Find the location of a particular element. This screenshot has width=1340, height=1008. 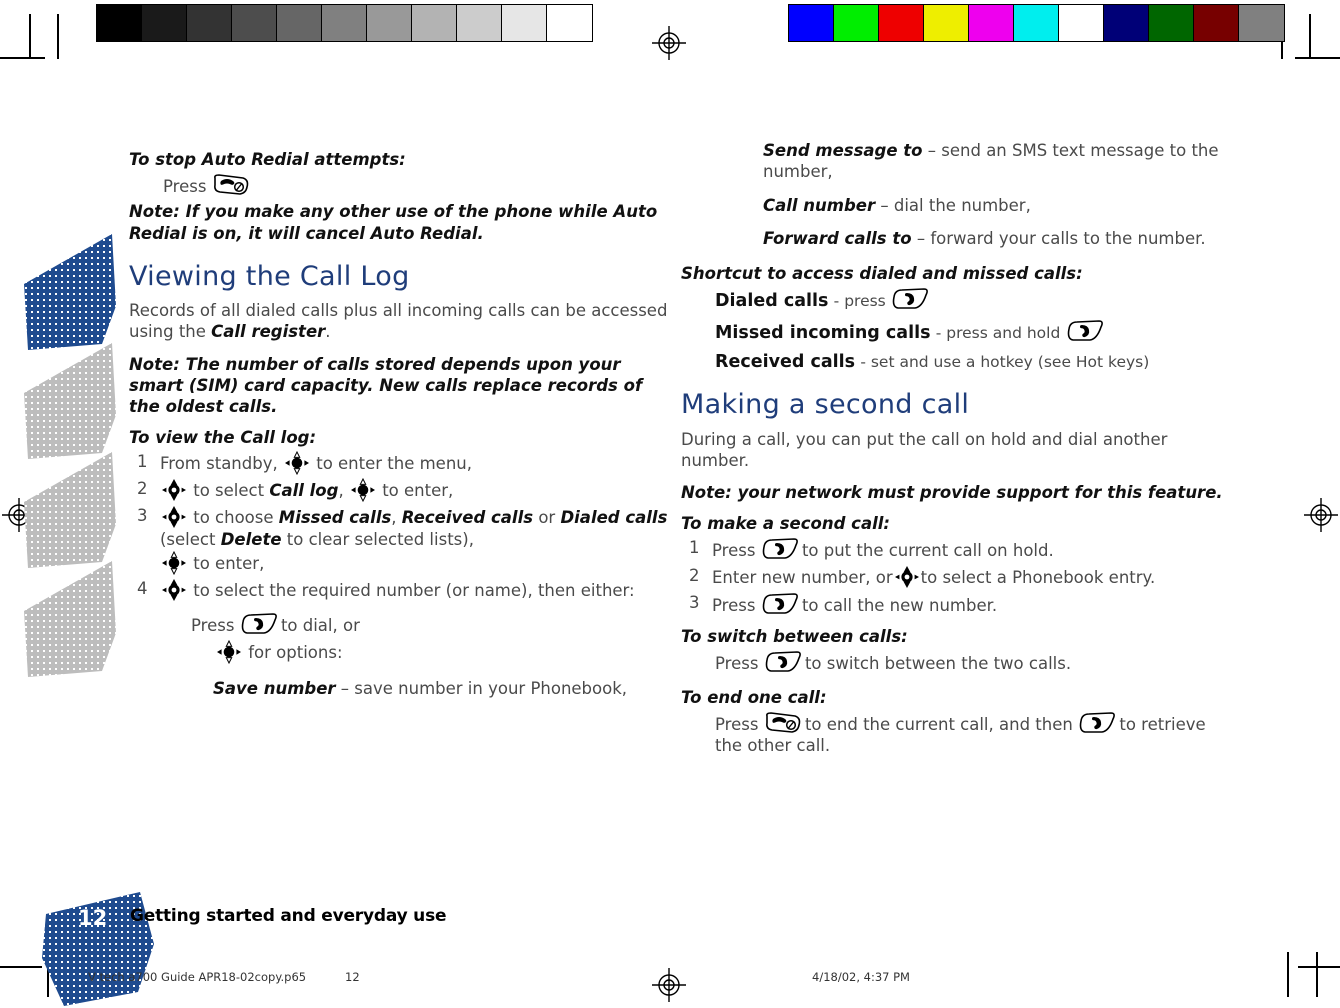

second-call-title: Making a second call is located at coordinates (825, 405).